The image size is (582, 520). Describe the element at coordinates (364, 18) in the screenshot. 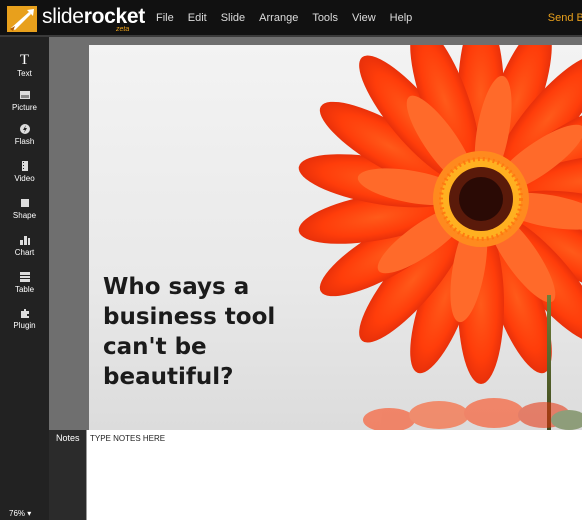

I see `menu-view: View` at that location.